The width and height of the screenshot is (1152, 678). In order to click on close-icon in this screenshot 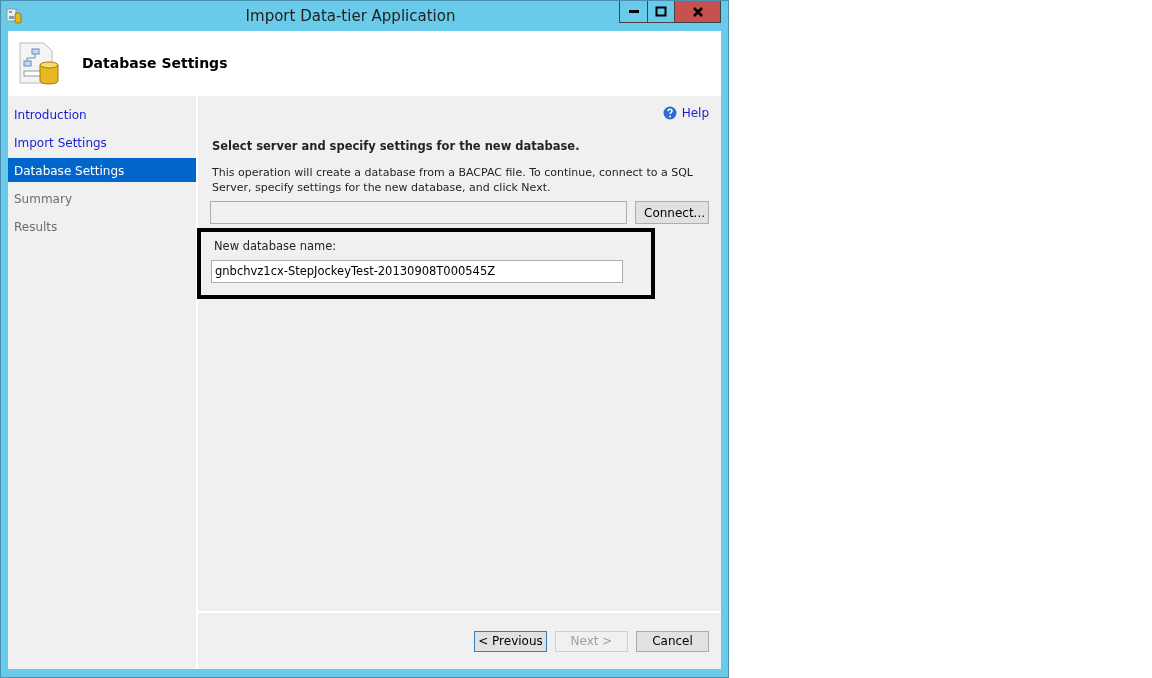, I will do `click(697, 11)`.